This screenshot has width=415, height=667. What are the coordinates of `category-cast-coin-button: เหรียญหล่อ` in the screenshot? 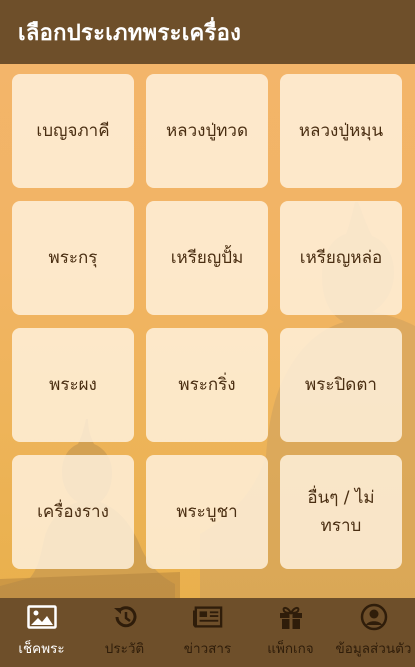 It's located at (341, 258).